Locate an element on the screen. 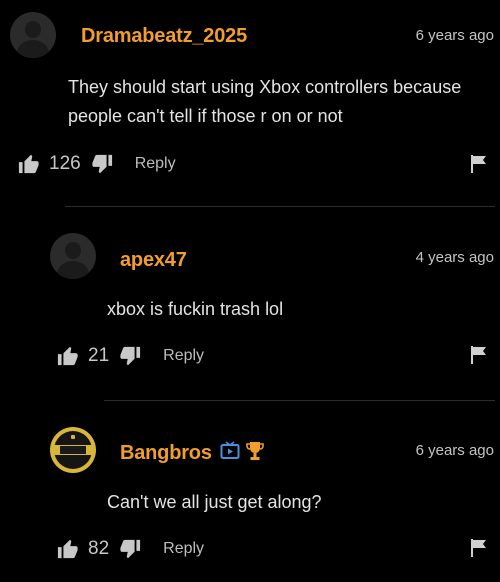 The width and height of the screenshot is (500, 582). like-count: 82 is located at coordinates (99, 548).